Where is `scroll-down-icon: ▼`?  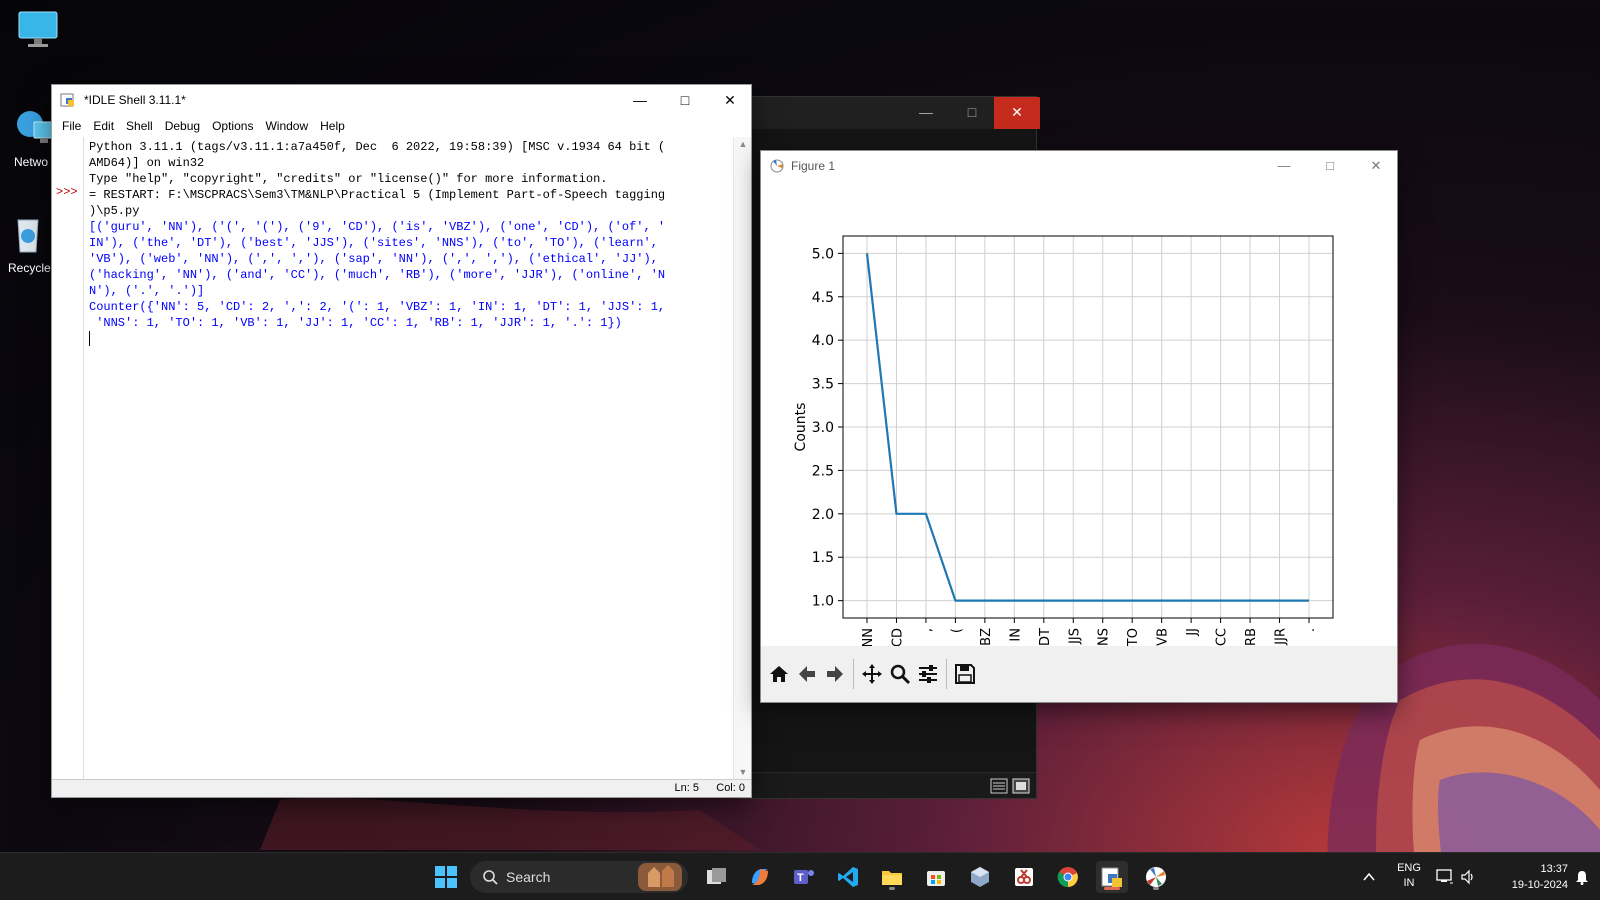 scroll-down-icon: ▼ is located at coordinates (743, 772).